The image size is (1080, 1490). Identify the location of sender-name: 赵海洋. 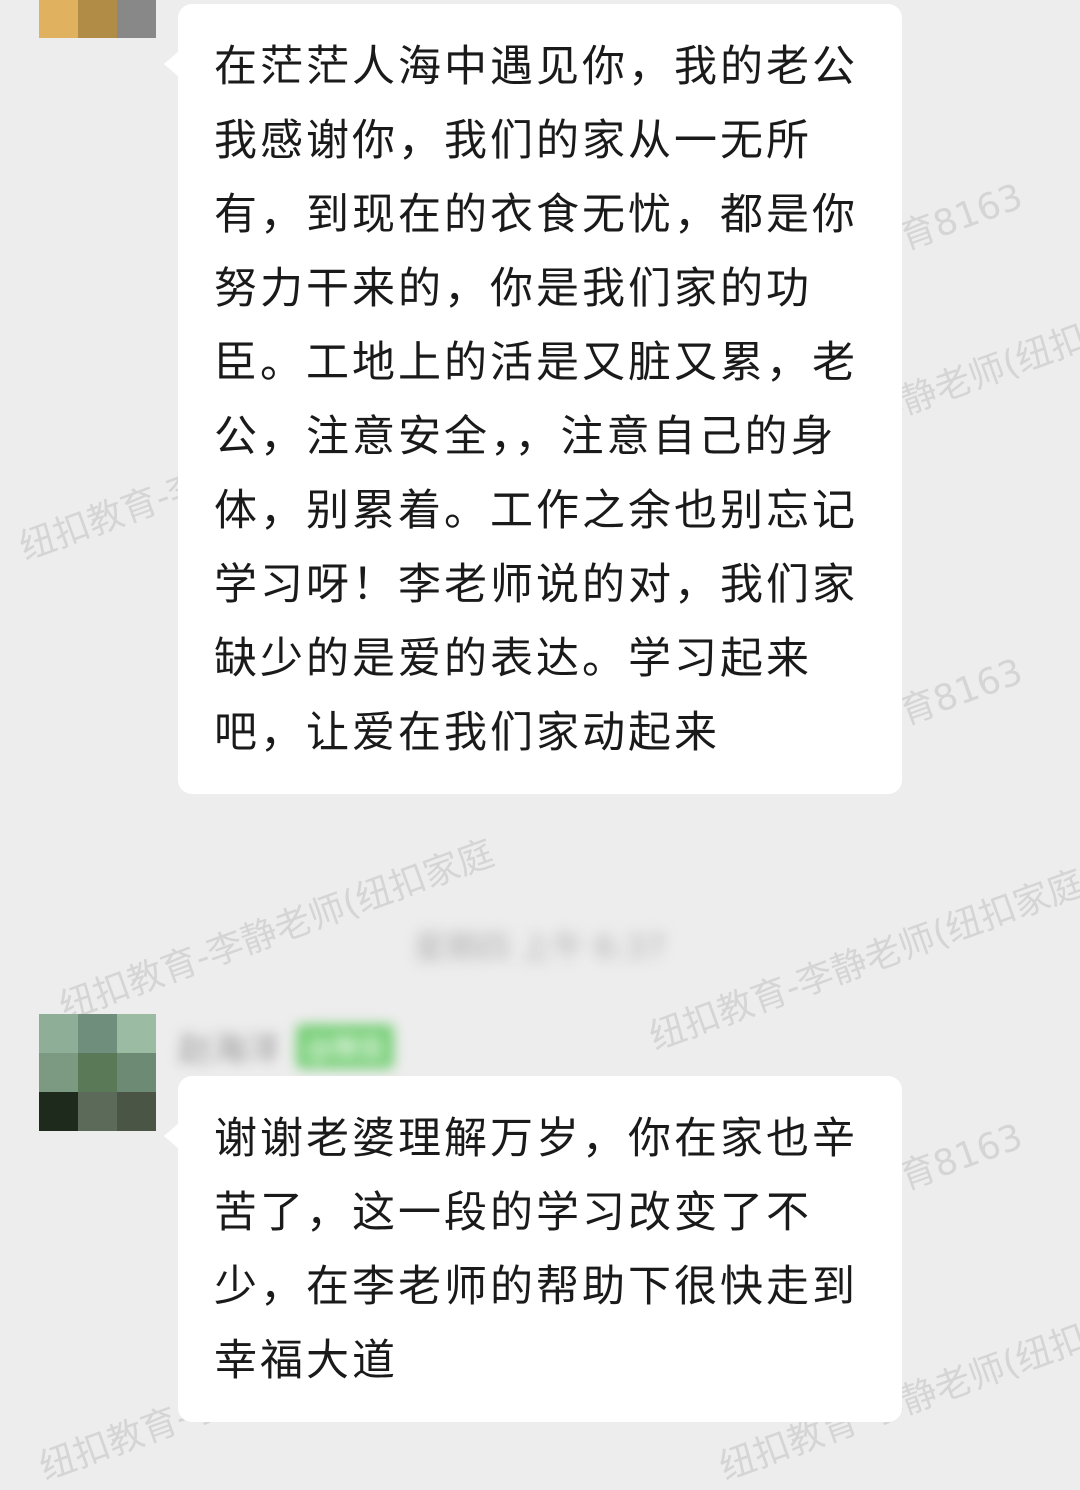
(229, 1050).